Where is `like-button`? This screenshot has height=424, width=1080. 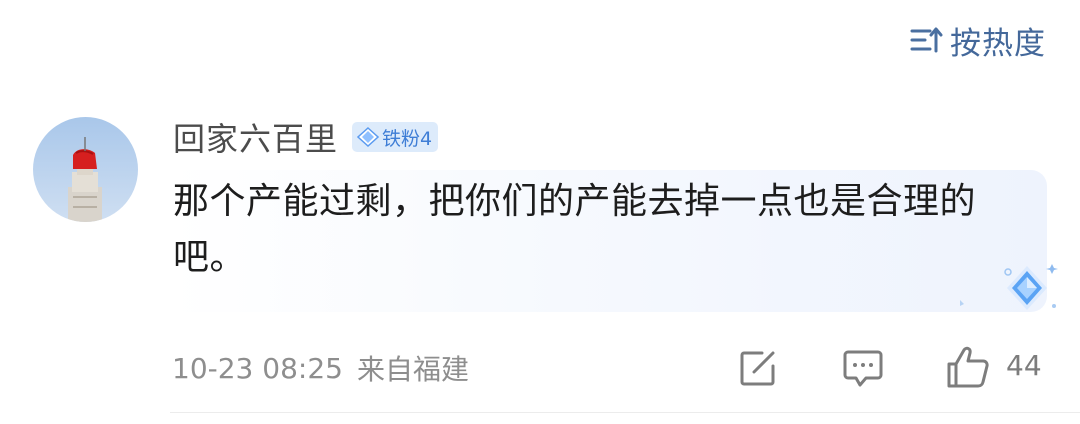 like-button is located at coordinates (968, 367).